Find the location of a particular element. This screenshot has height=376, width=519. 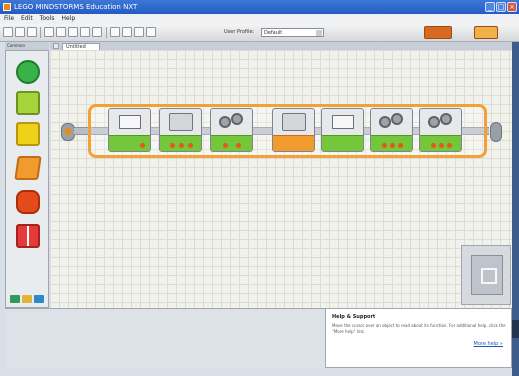

sensor-icon is located at coordinates (181, 122).